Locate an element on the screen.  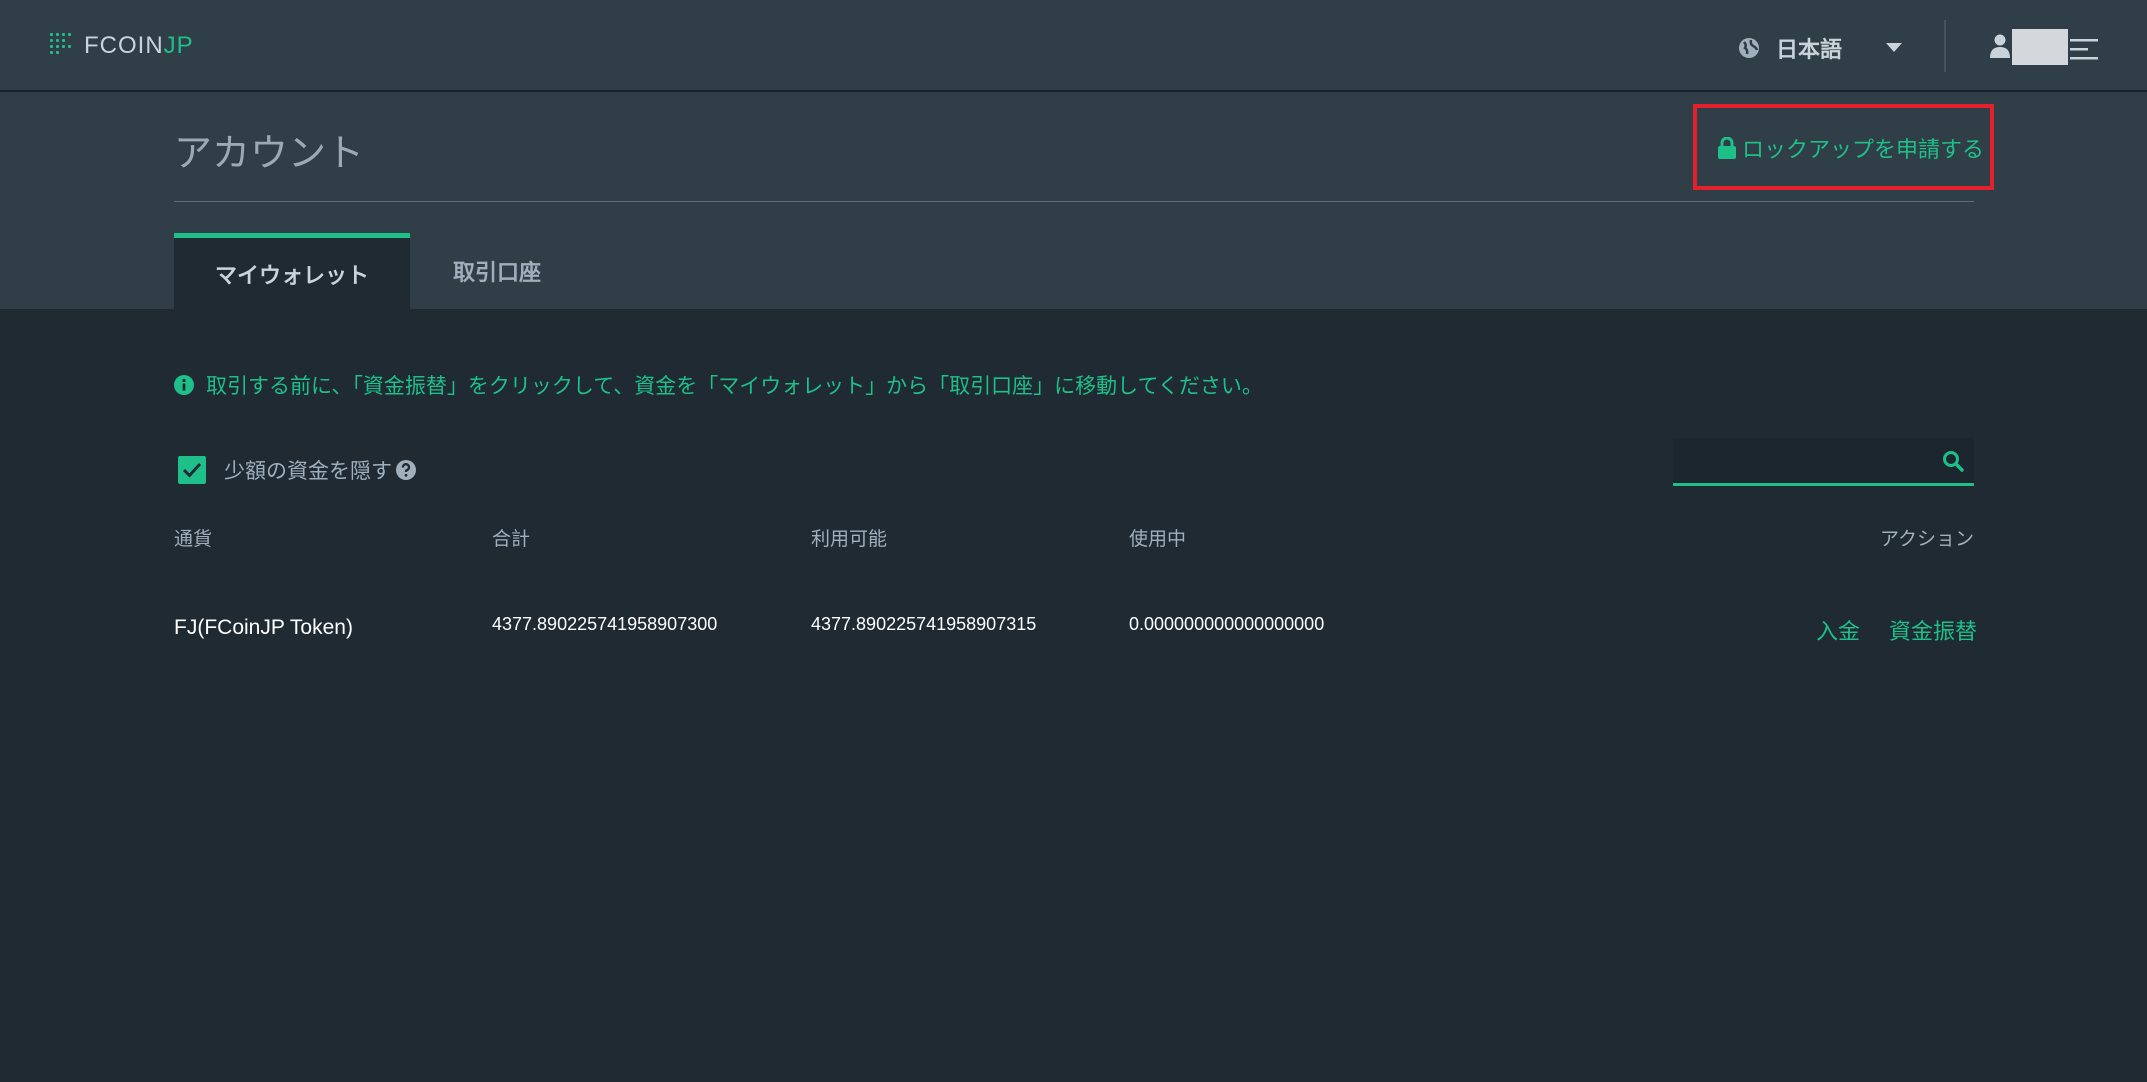
tab-trading-account: 取引口座 is located at coordinates (497, 271).